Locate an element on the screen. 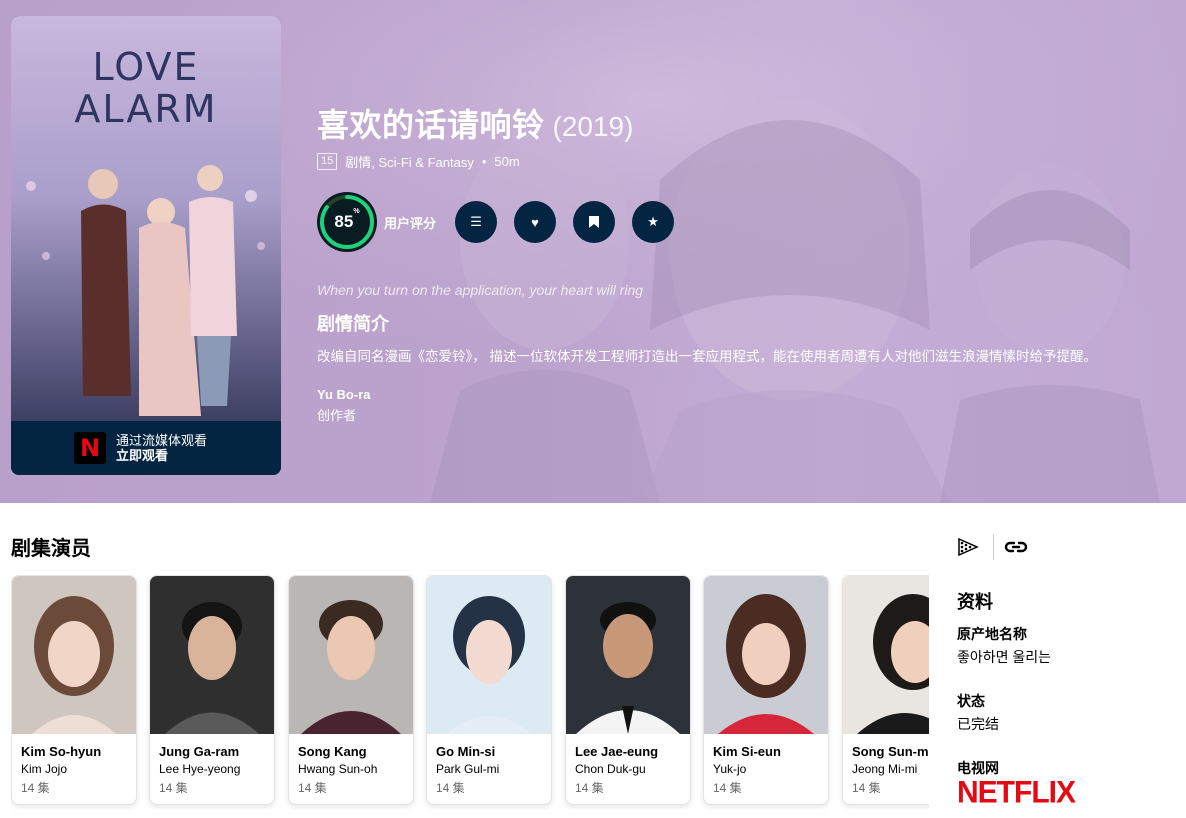  watch-now-link: 立即观看 is located at coordinates (161, 455).